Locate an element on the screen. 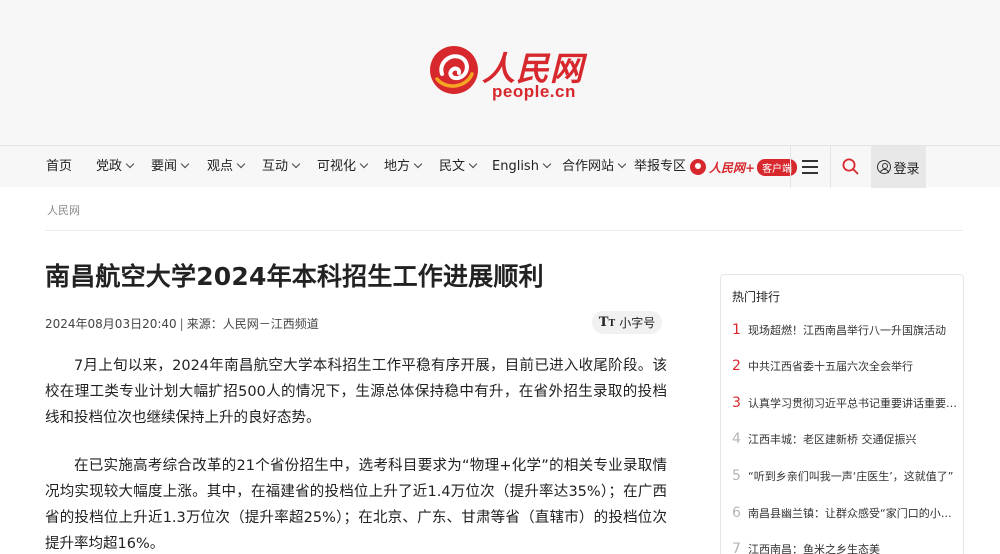  nav-label: 首页 is located at coordinates (59, 166).